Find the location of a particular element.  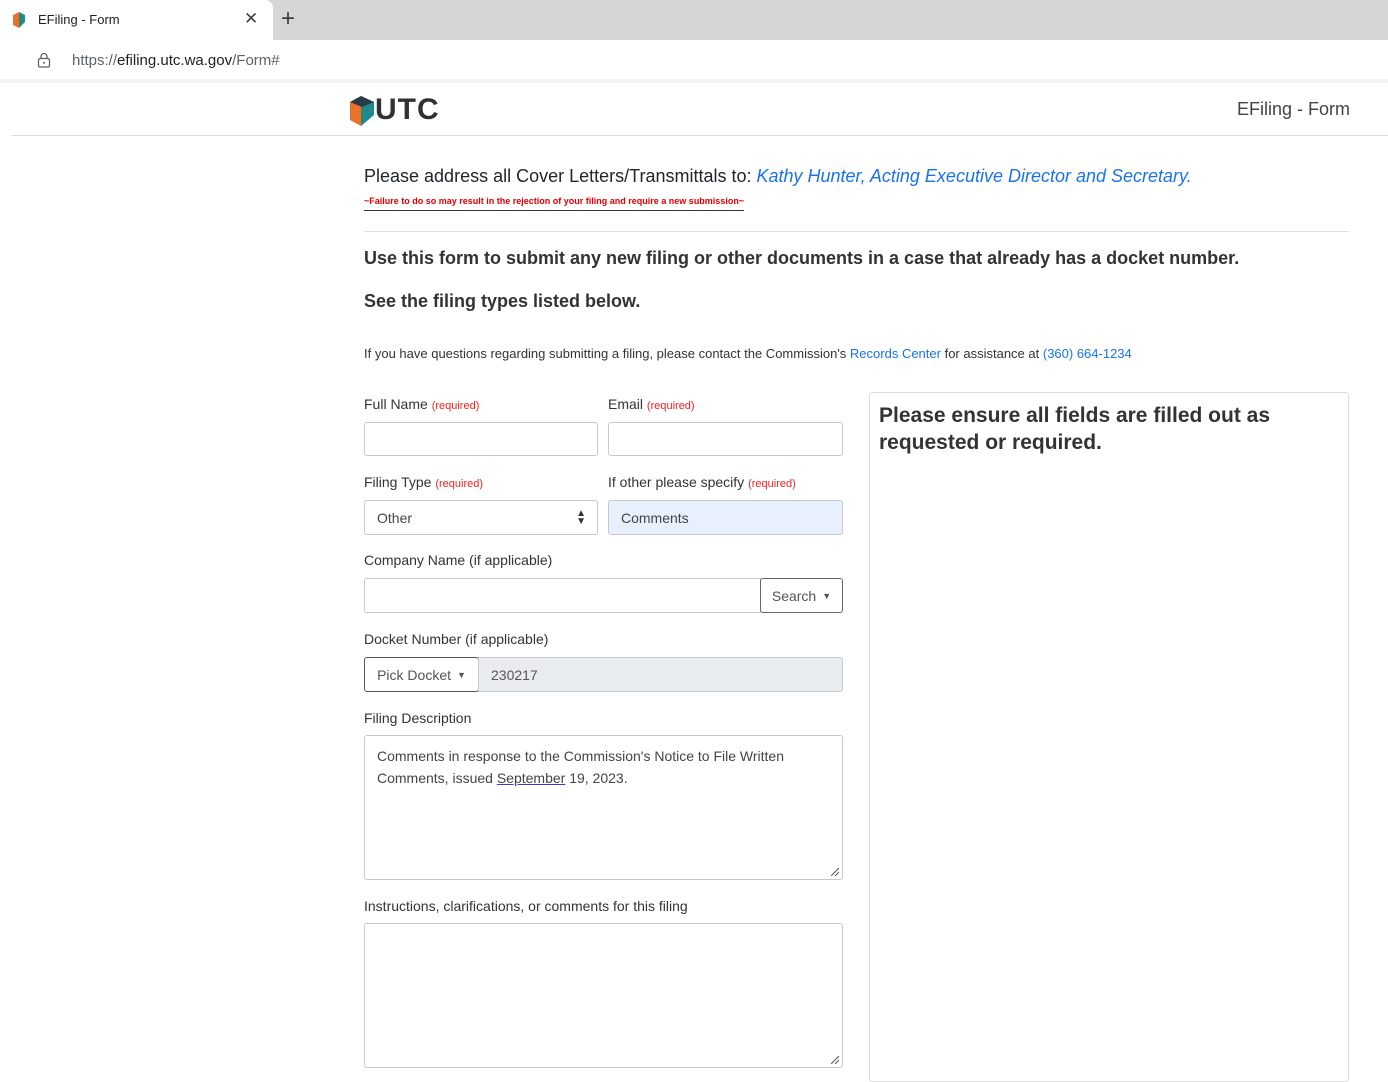

site-header: UTC EFiling - Form is located at coordinates (700, 109).